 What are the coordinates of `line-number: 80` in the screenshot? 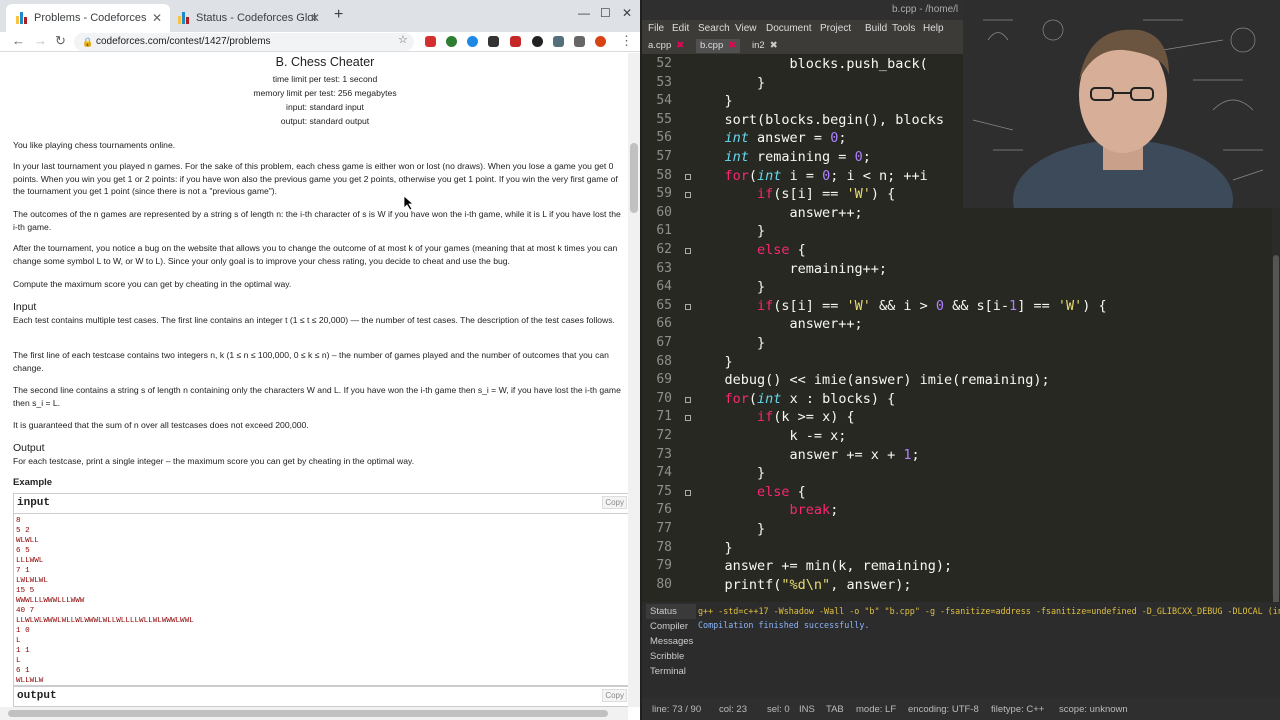 It's located at (664, 584).